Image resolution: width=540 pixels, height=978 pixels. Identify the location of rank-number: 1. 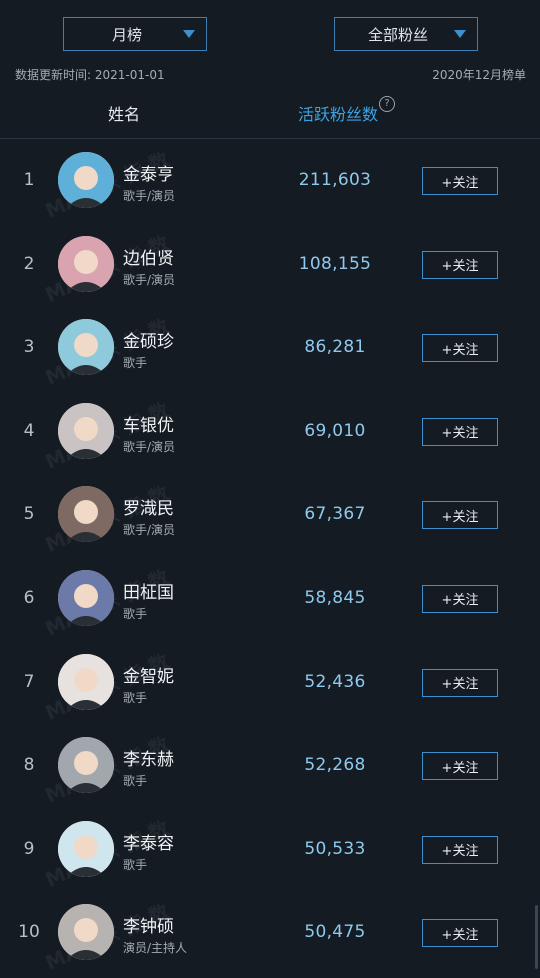
(29, 180).